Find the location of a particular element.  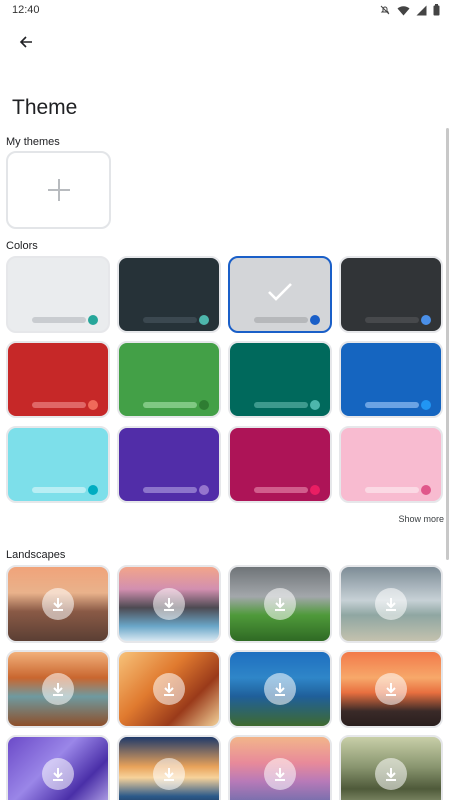

landscape-theme-beach-sunset is located at coordinates (58, 604).